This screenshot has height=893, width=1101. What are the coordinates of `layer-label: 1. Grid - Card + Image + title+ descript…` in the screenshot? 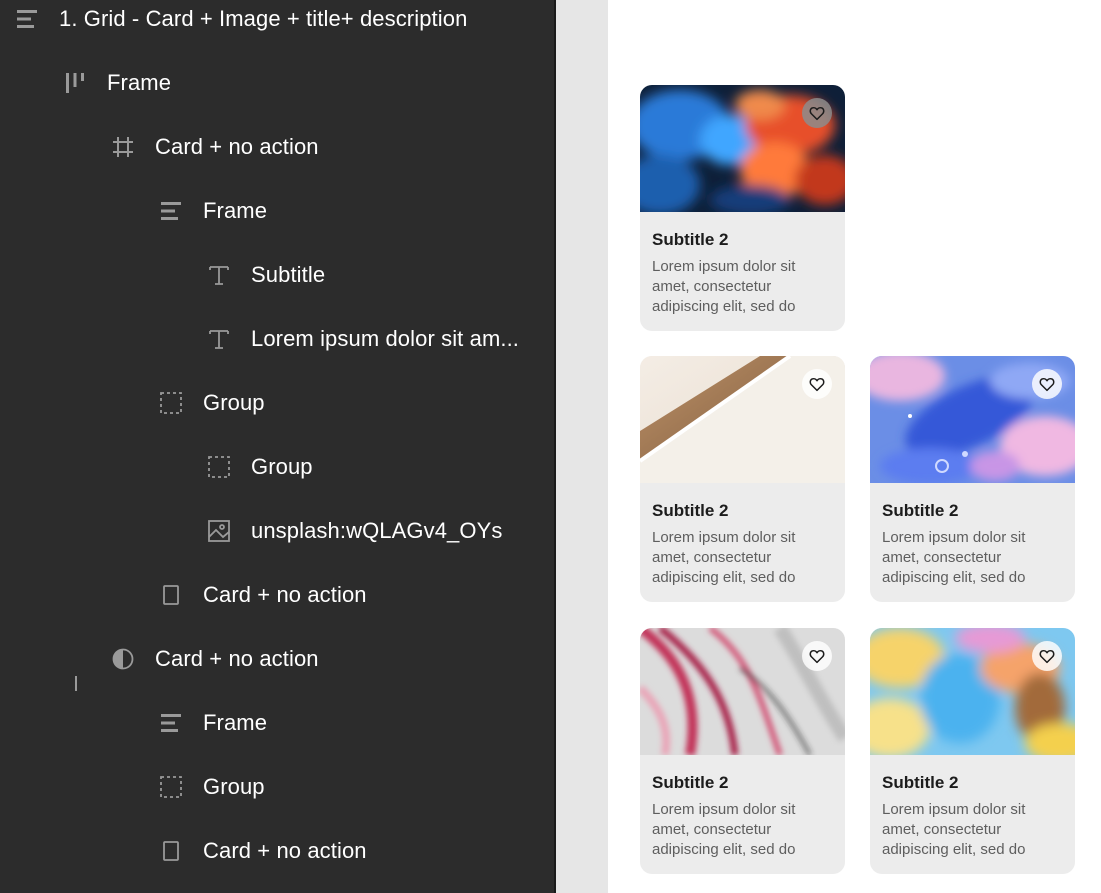 It's located at (263, 18).